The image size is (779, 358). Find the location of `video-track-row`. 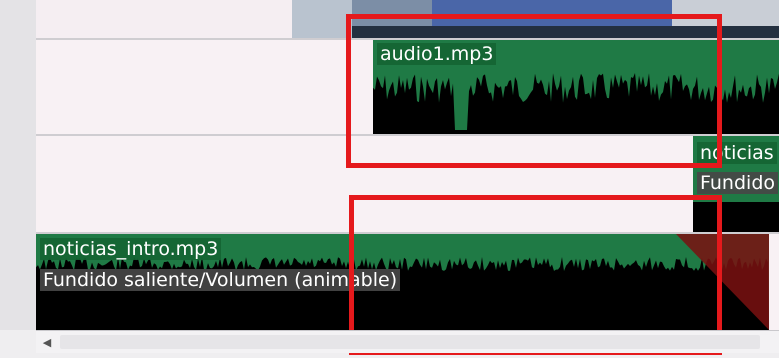

video-track-row is located at coordinates (407, 20).